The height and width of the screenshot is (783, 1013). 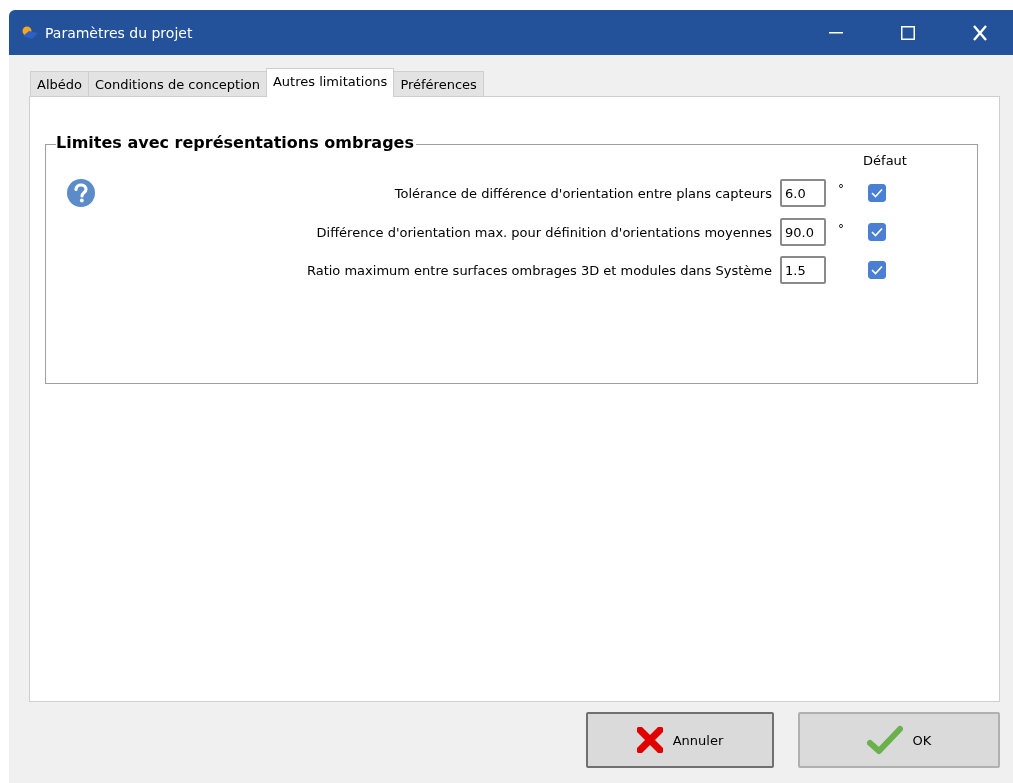 What do you see at coordinates (803, 270) in the screenshot?
I see `input-field: 1.5` at bounding box center [803, 270].